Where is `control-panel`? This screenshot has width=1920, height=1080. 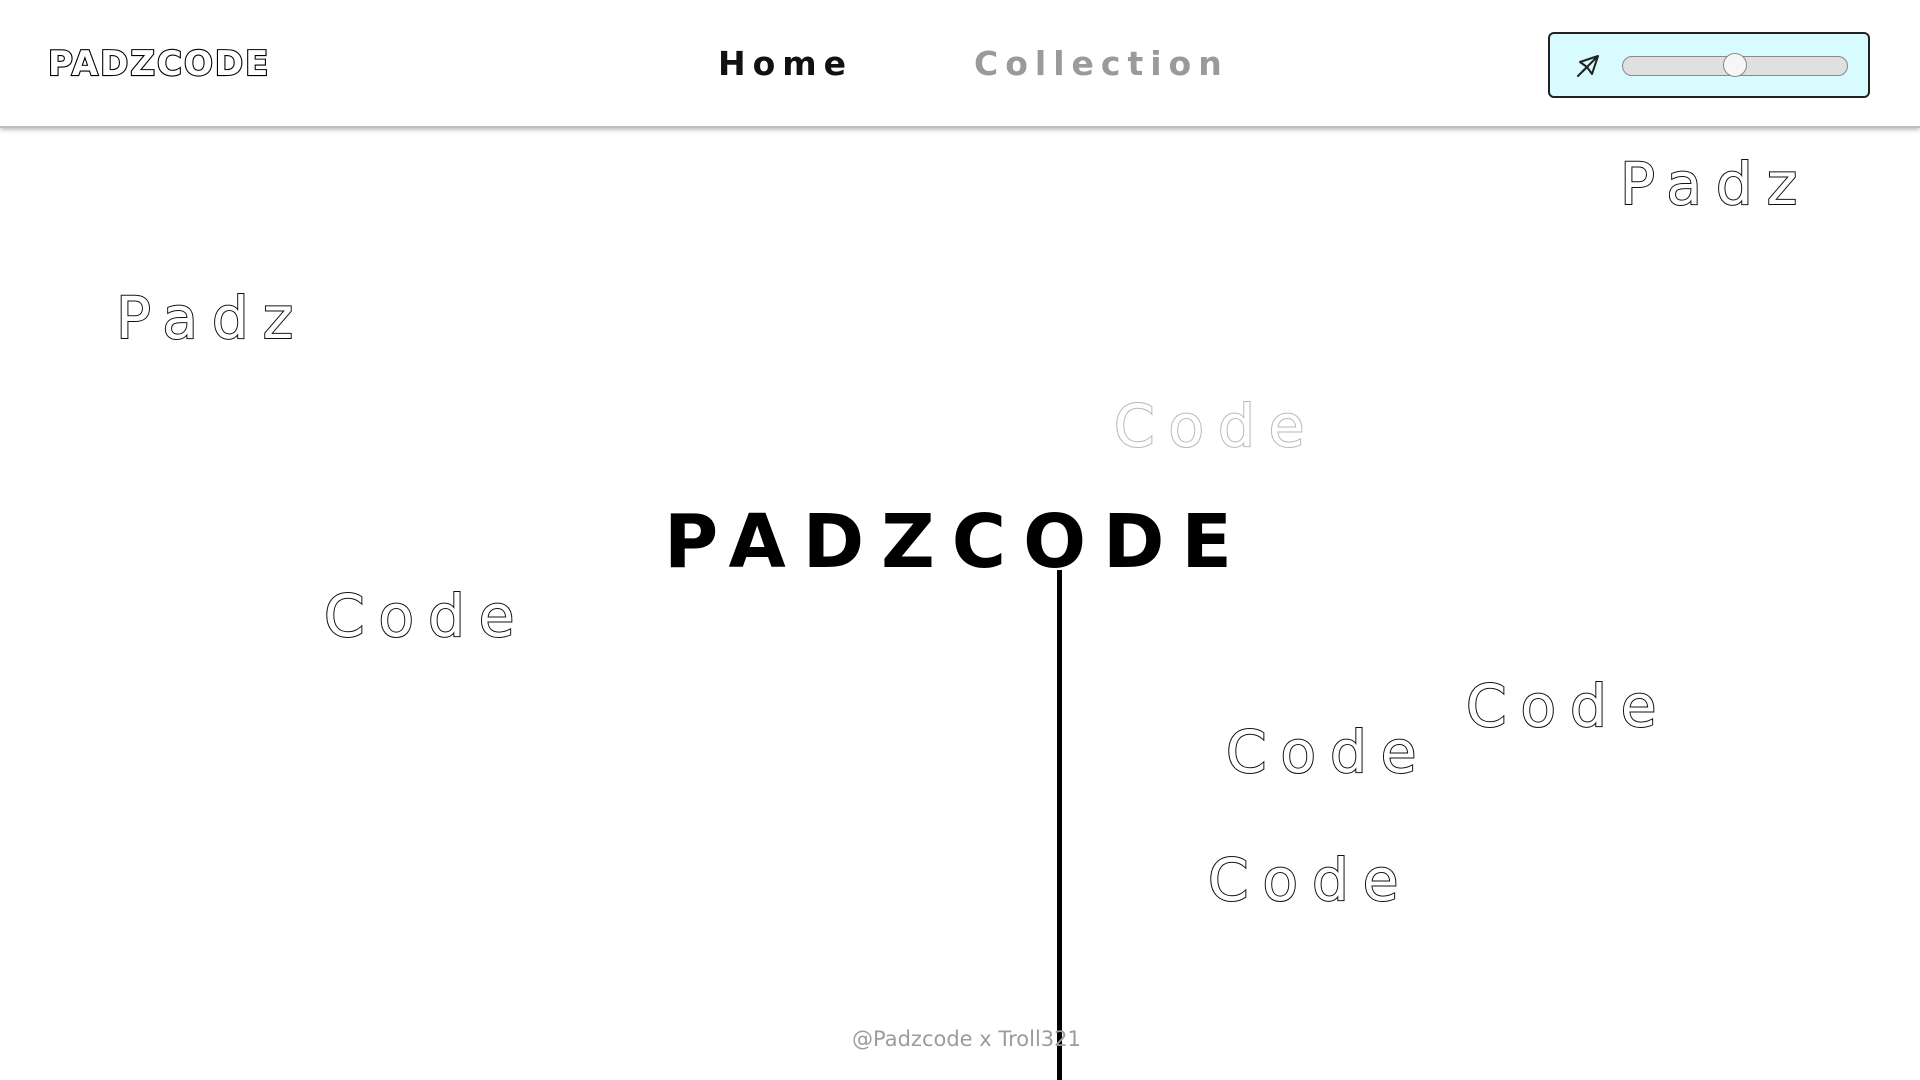
control-panel is located at coordinates (1709, 65).